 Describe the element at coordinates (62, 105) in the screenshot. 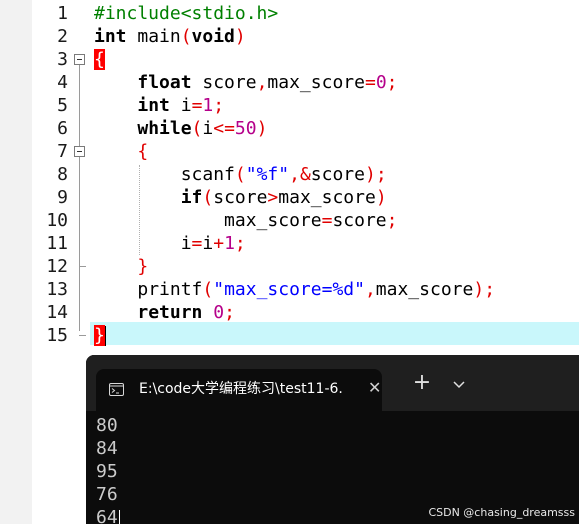

I see `line-number: 5` at that location.